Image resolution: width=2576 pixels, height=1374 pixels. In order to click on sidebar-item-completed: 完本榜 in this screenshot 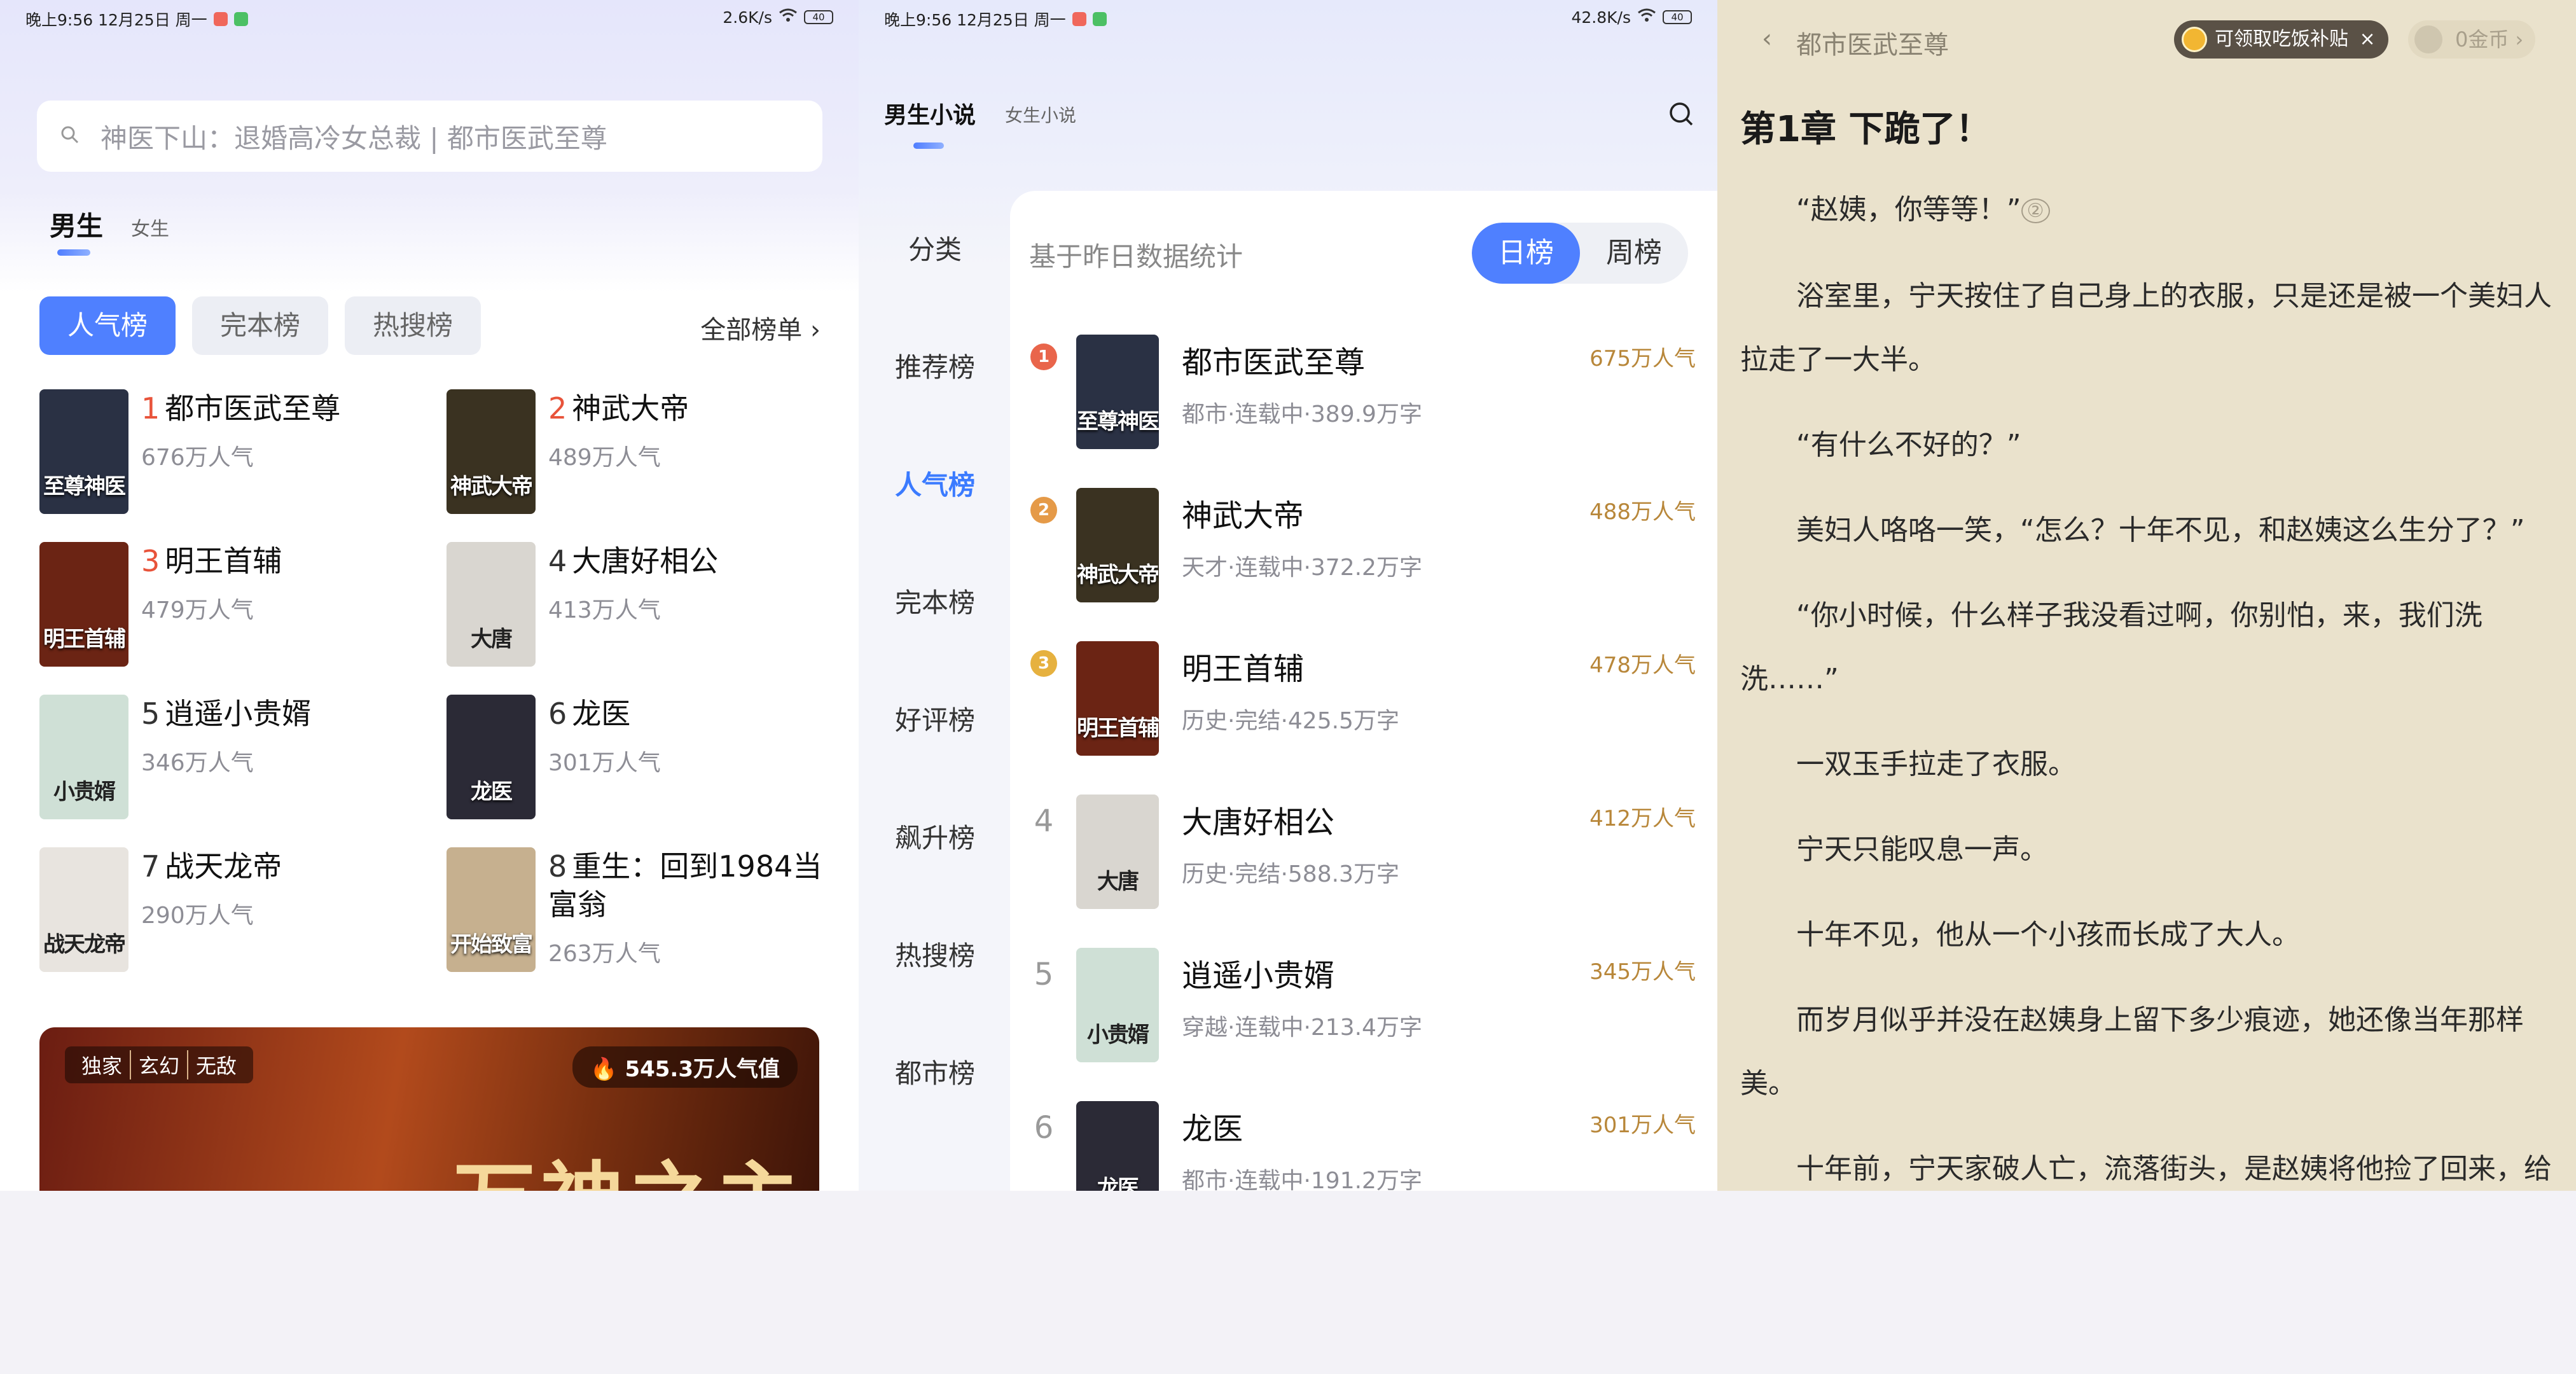, I will do `click(935, 603)`.